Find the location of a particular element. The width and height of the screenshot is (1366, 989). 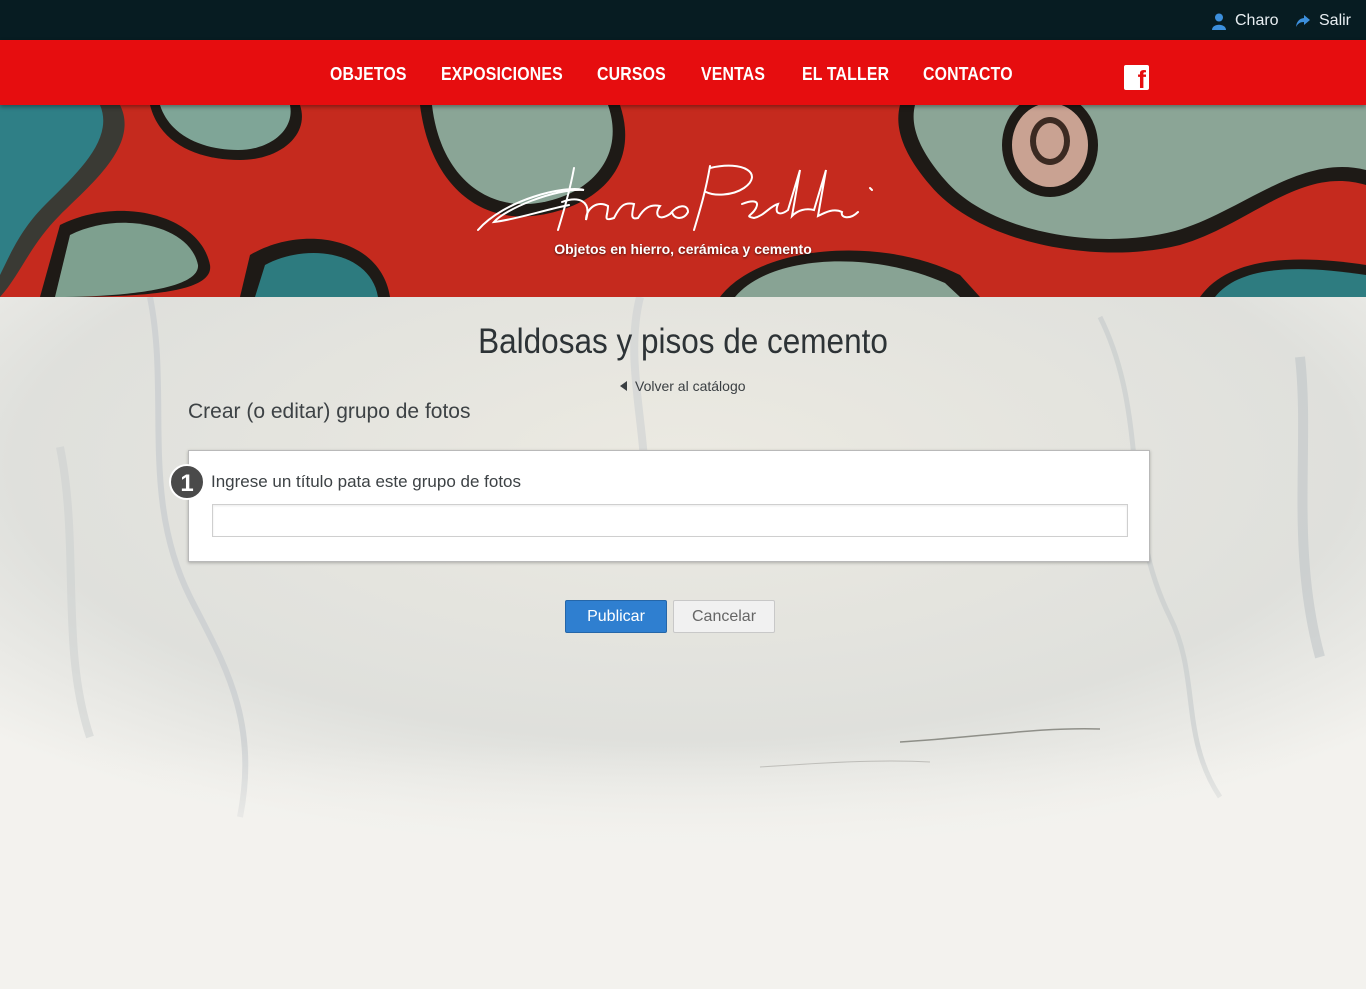

nav-item-contacto: CONTACTO is located at coordinates (968, 74).